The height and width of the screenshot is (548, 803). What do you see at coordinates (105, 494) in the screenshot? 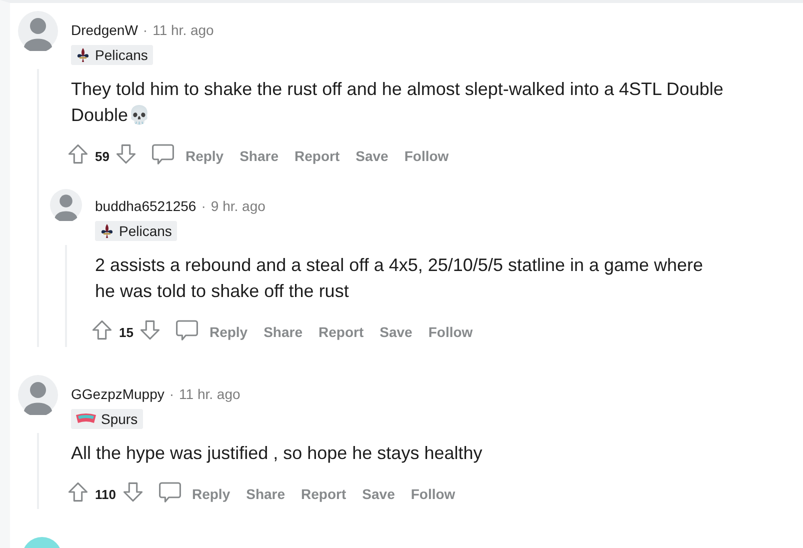
I see `vote-count: 110` at bounding box center [105, 494].